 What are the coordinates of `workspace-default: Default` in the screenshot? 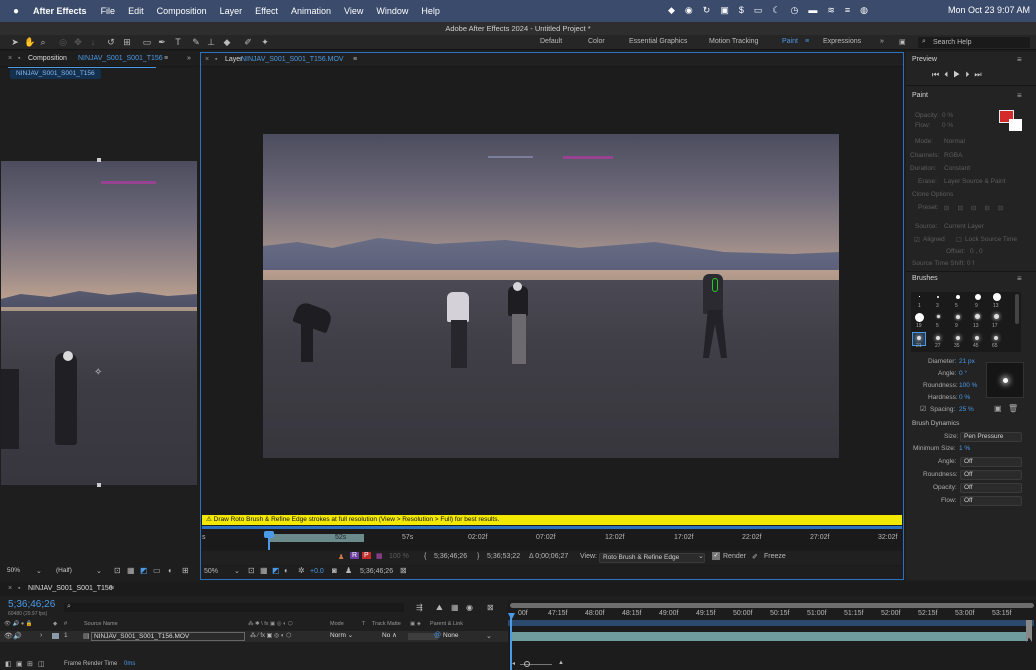 It's located at (551, 41).